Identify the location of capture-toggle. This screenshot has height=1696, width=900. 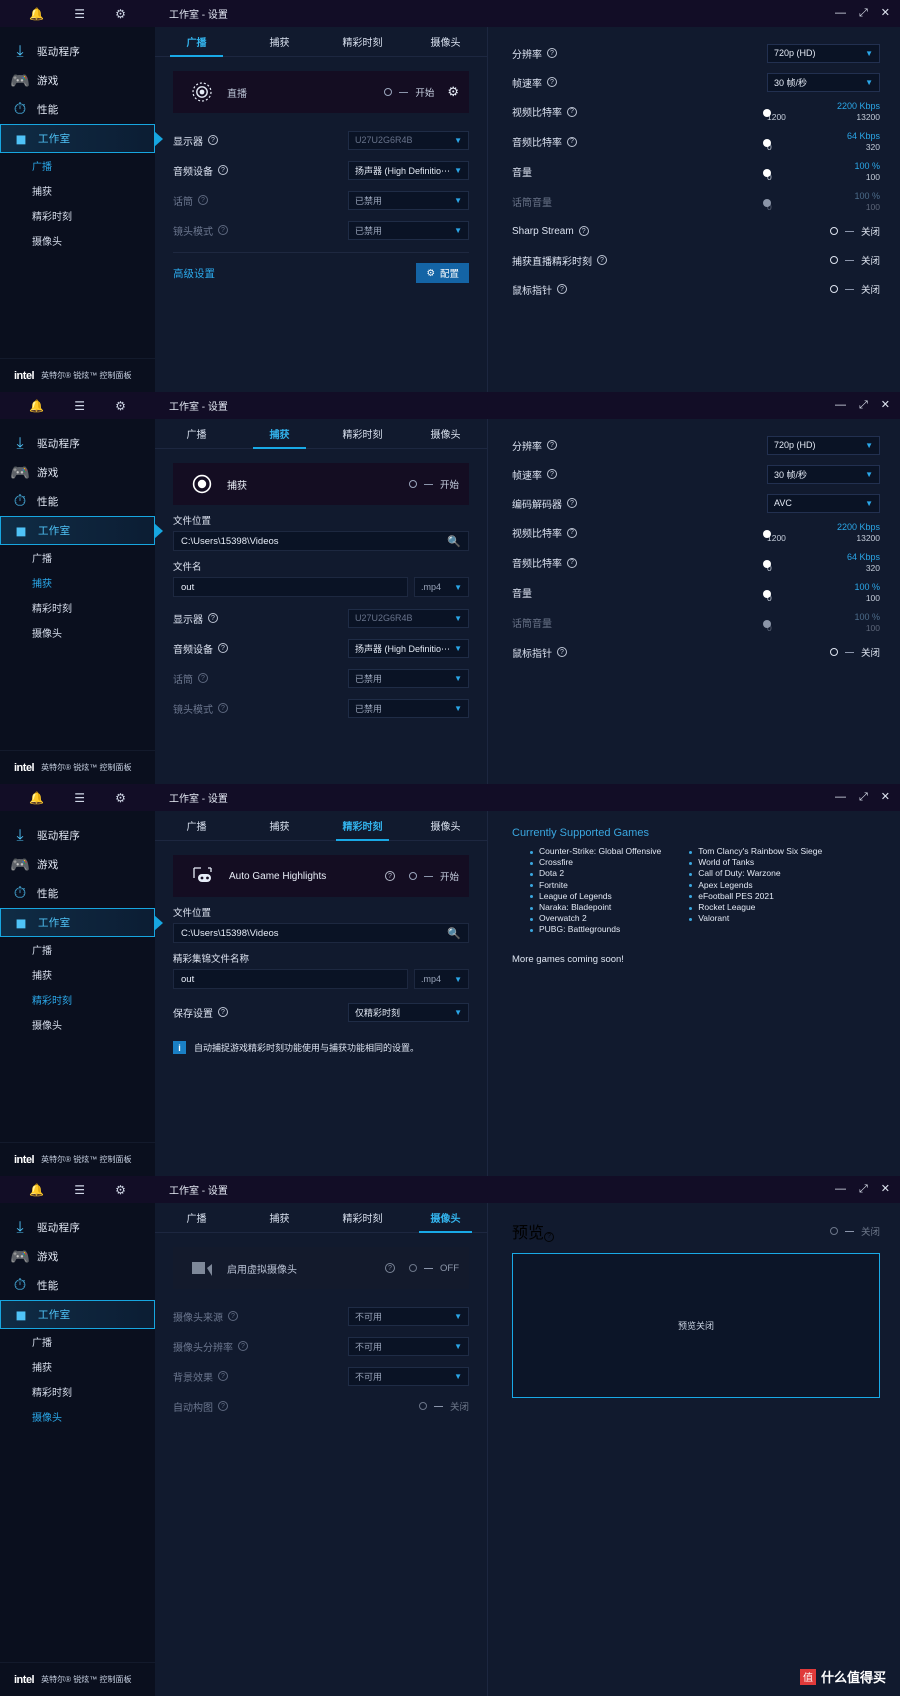
(412, 484).